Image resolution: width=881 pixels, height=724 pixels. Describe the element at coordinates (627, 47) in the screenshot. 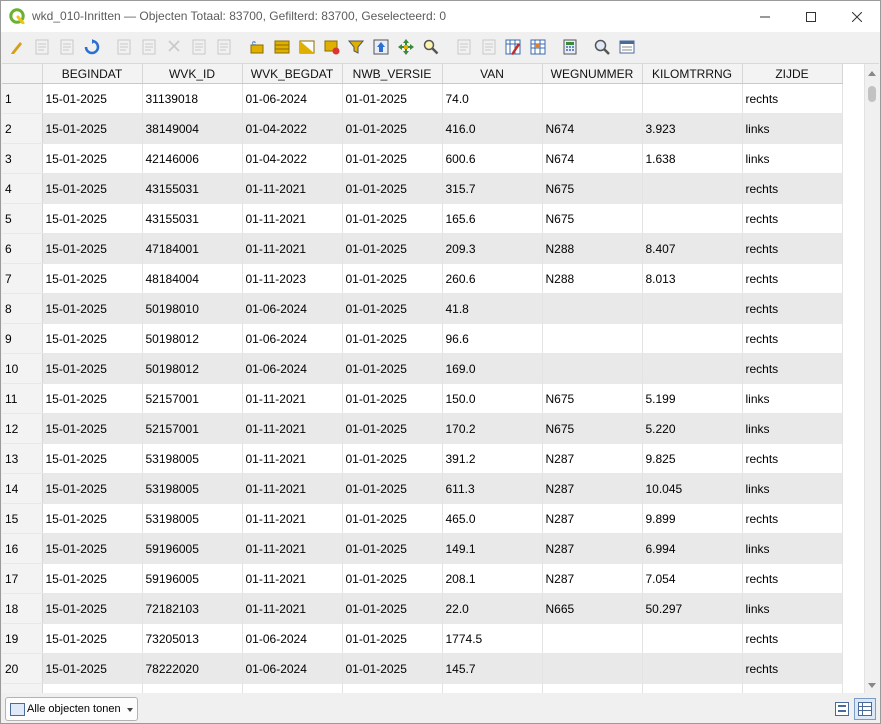

I see `actions-button` at that location.